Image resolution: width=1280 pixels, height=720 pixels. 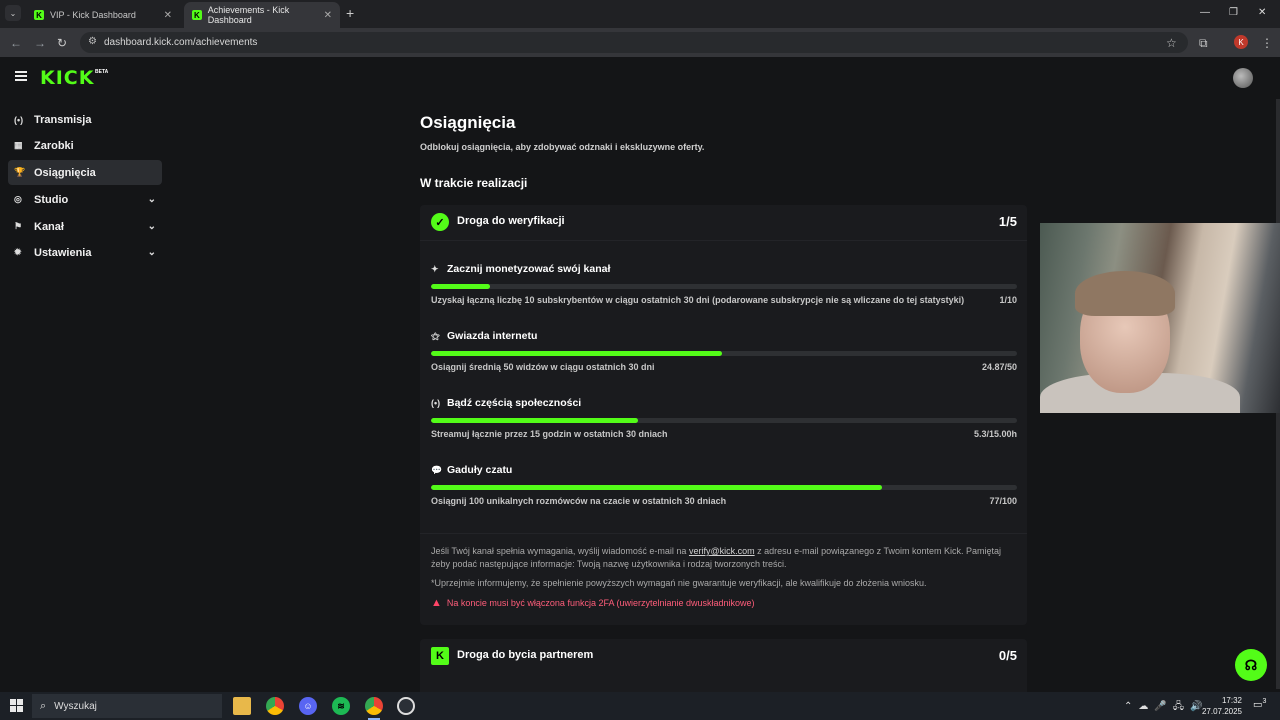 I want to click on user-avatar, so click(x=1243, y=78).